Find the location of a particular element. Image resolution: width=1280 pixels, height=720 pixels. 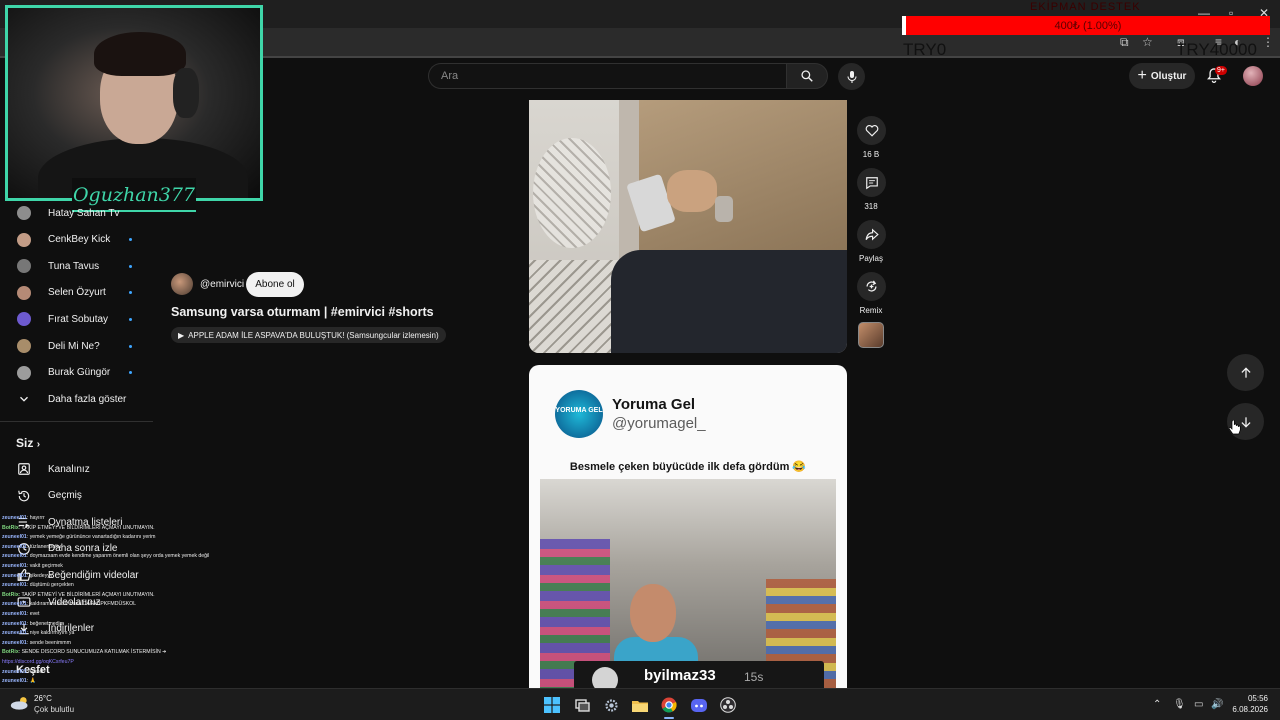

tray-expand-icon: ⌃ is located at coordinates (1157, 704).